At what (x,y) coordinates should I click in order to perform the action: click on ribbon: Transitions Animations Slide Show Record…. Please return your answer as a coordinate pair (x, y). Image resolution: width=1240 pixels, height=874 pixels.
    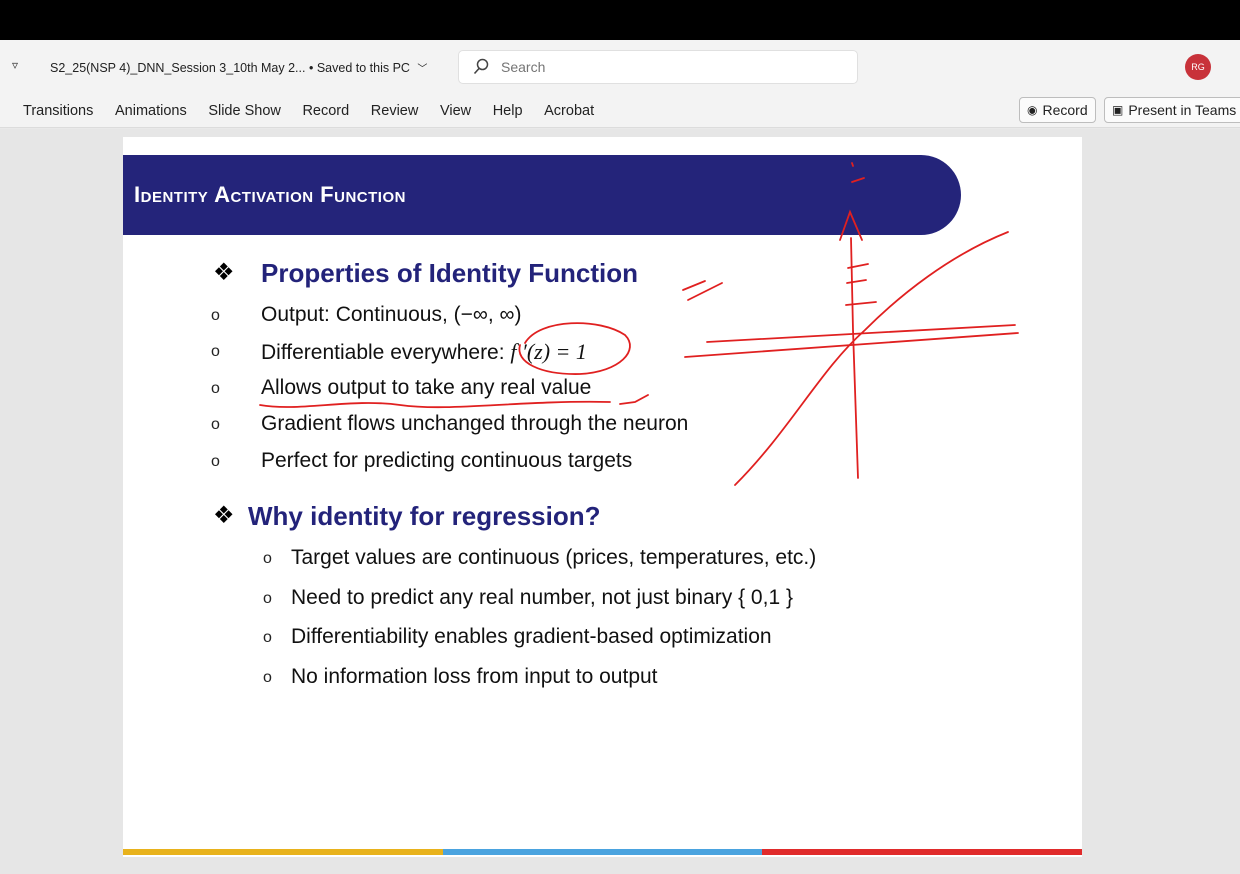
    Looking at the image, I should click on (620, 111).